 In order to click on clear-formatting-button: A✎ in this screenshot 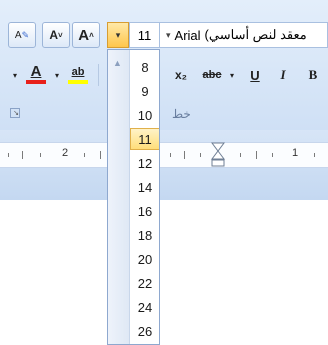, I will do `click(22, 35)`.